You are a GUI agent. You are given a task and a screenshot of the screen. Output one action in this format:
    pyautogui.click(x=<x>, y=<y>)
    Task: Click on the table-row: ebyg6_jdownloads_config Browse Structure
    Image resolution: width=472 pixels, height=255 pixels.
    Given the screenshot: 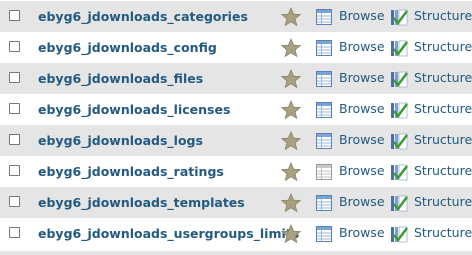 What is the action you would take?
    pyautogui.click(x=236, y=47)
    